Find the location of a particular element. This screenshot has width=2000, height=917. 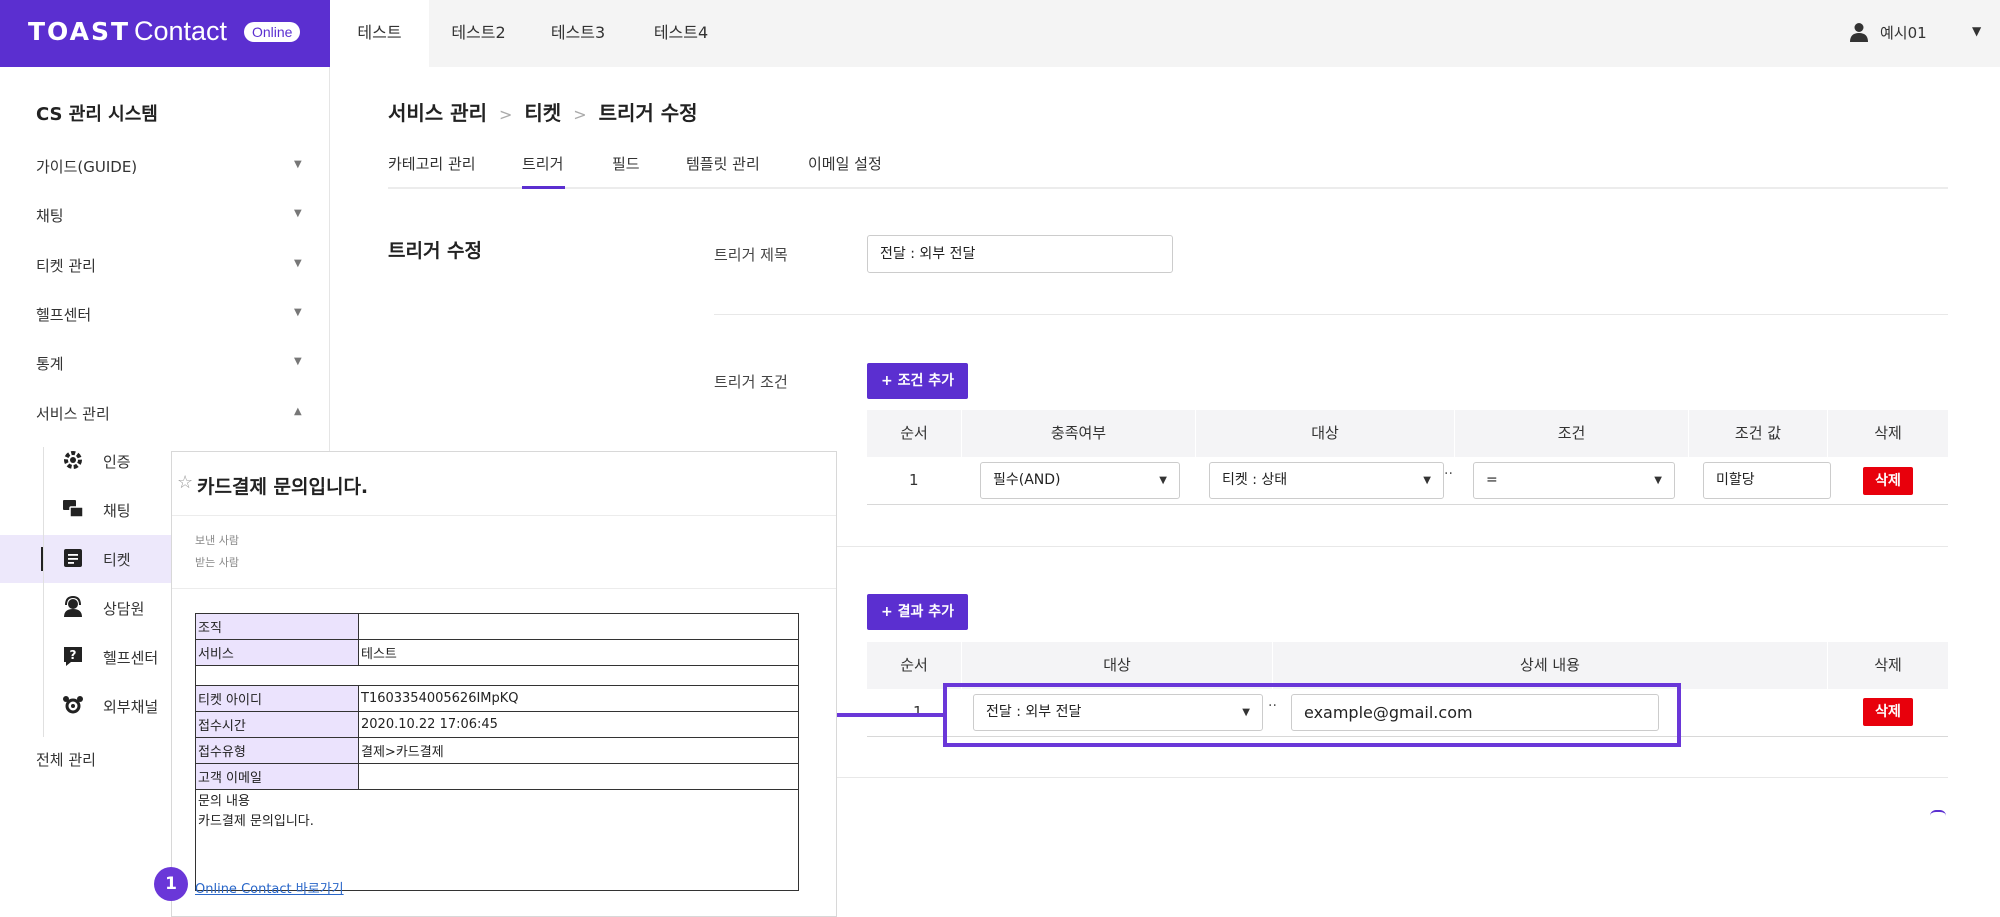

breadcrumb-item: 서비스 관리 is located at coordinates (437, 113).